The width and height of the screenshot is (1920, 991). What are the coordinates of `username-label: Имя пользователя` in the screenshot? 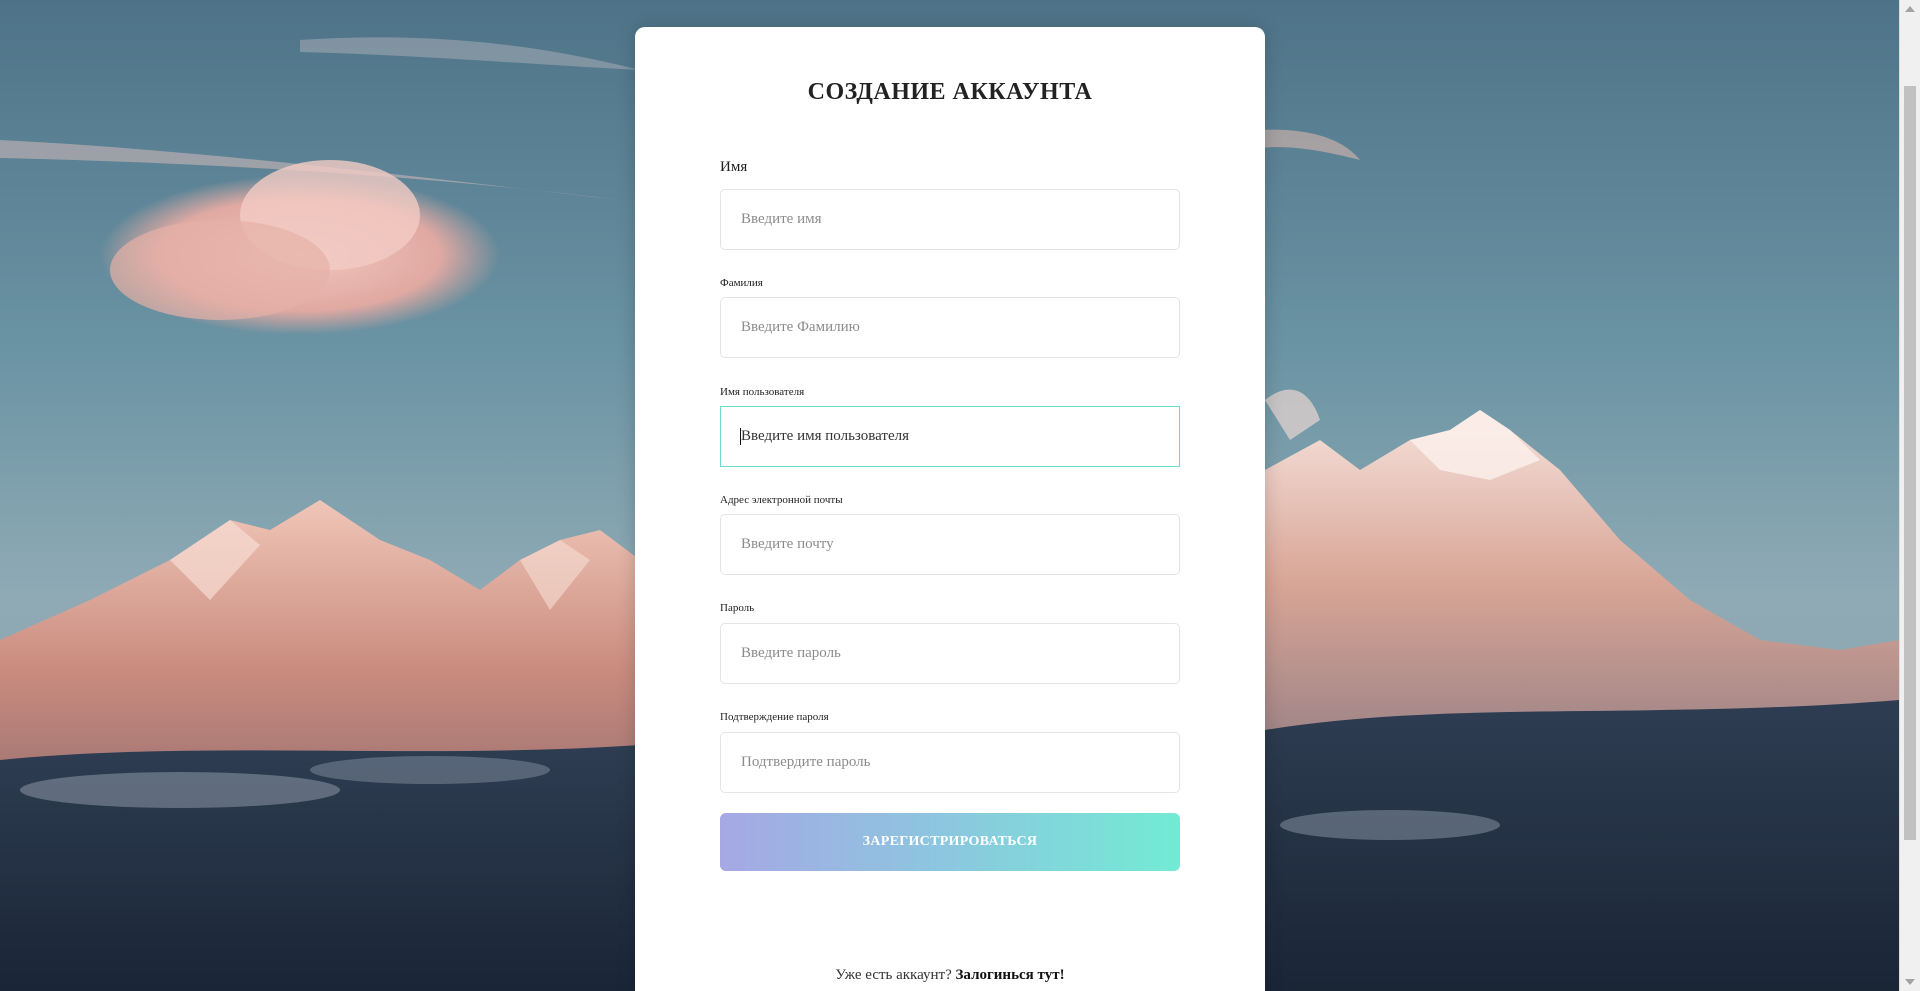 It's located at (762, 392).